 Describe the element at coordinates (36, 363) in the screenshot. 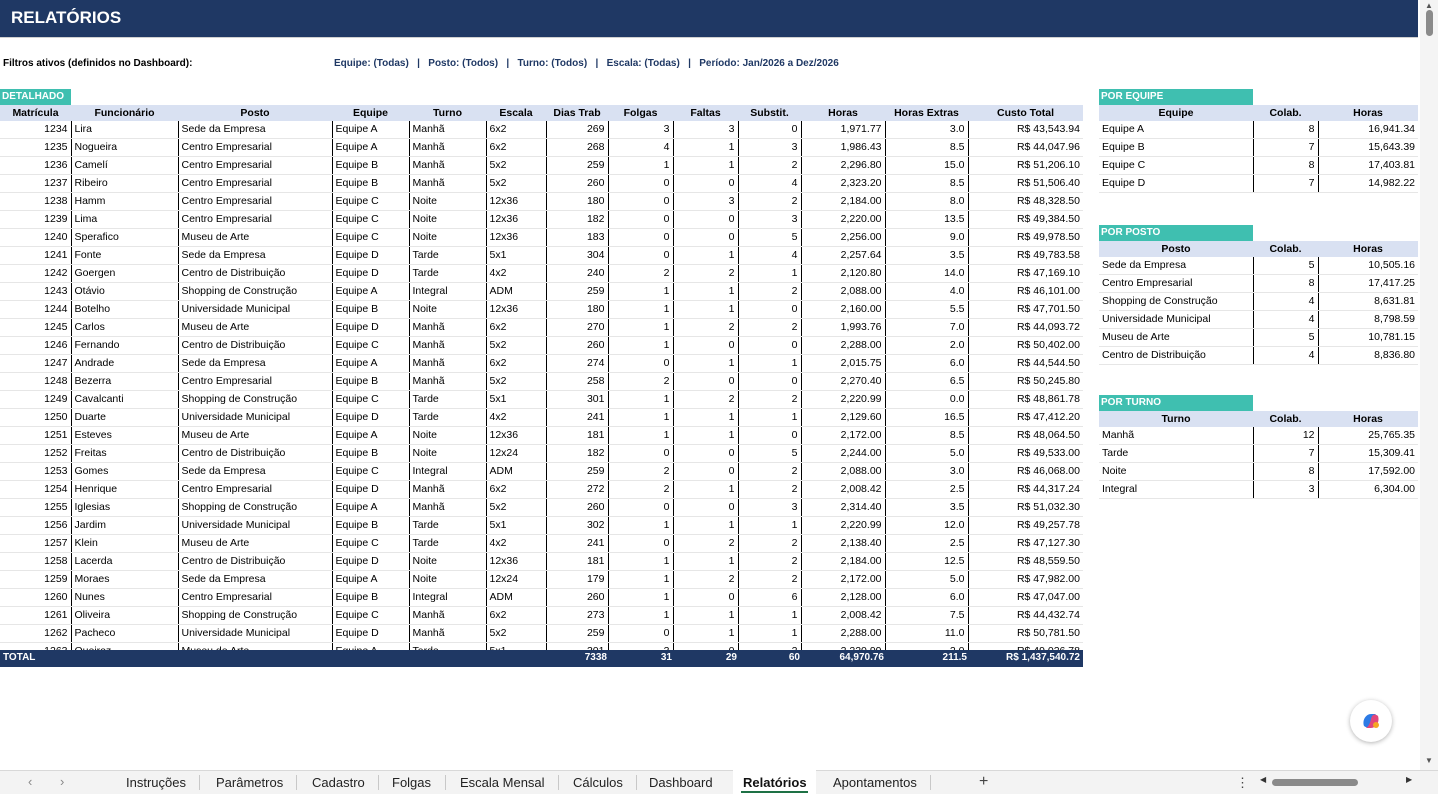

I see `cell-matricula: 1247` at that location.